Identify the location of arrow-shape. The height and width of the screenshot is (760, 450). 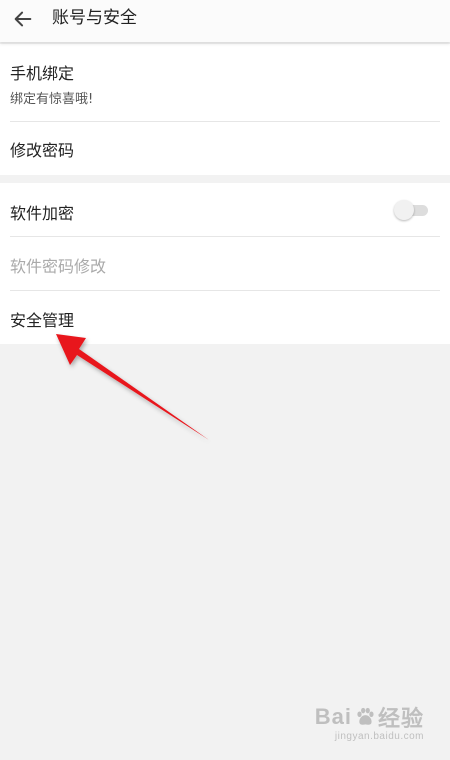
(132, 387).